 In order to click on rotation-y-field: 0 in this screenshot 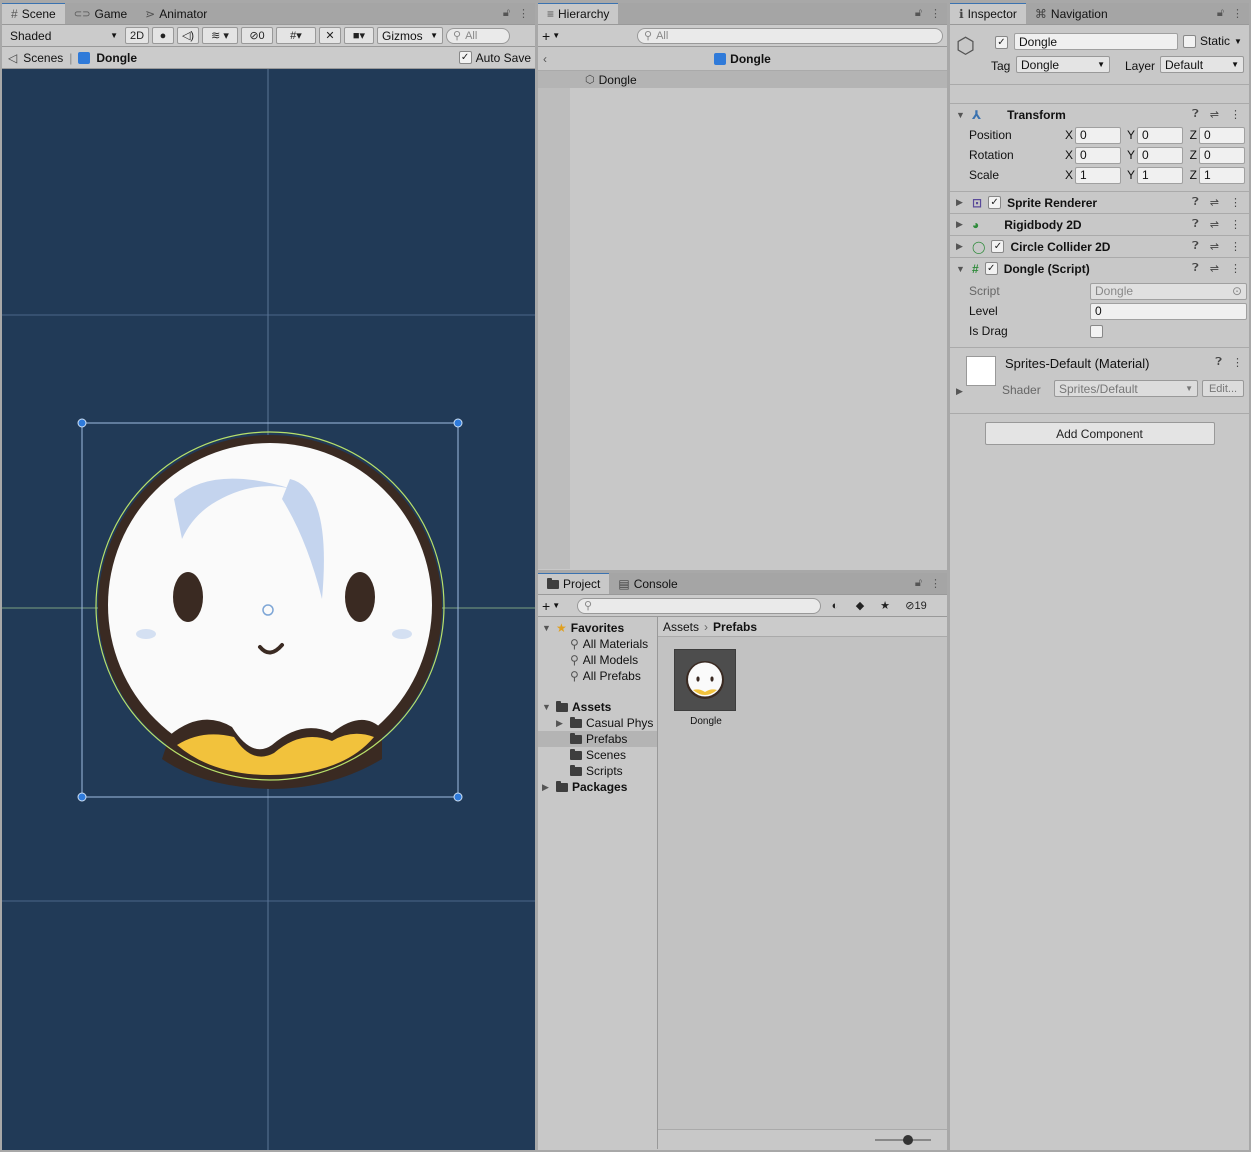, I will do `click(1160, 155)`.